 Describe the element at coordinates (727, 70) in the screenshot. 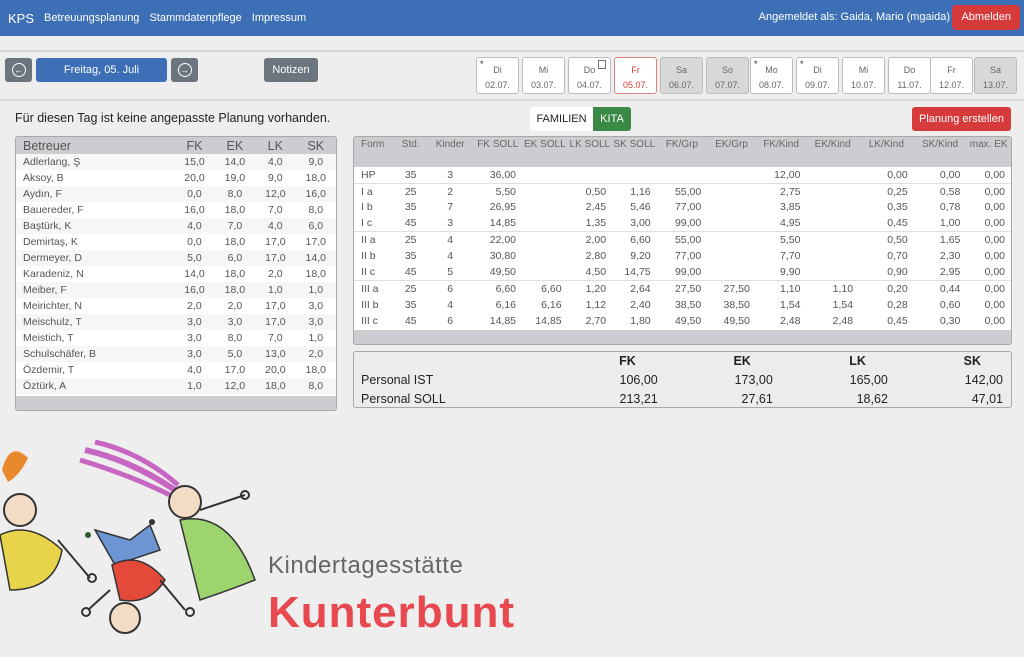

I see `day-name: So` at that location.